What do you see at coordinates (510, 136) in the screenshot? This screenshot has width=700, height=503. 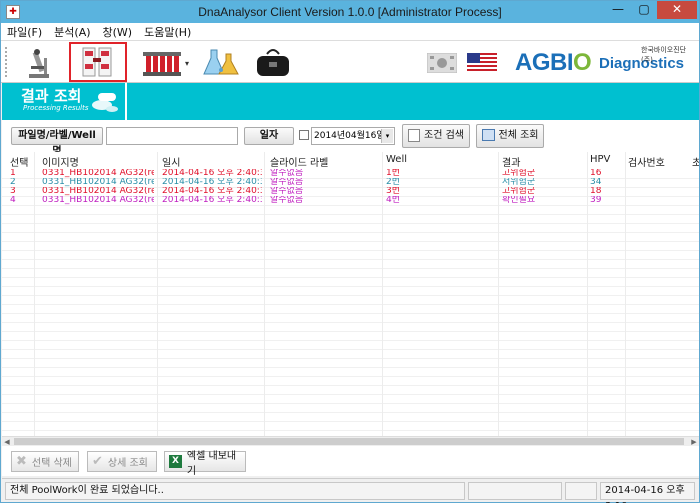 I see `full-search-button: 전체 조회` at bounding box center [510, 136].